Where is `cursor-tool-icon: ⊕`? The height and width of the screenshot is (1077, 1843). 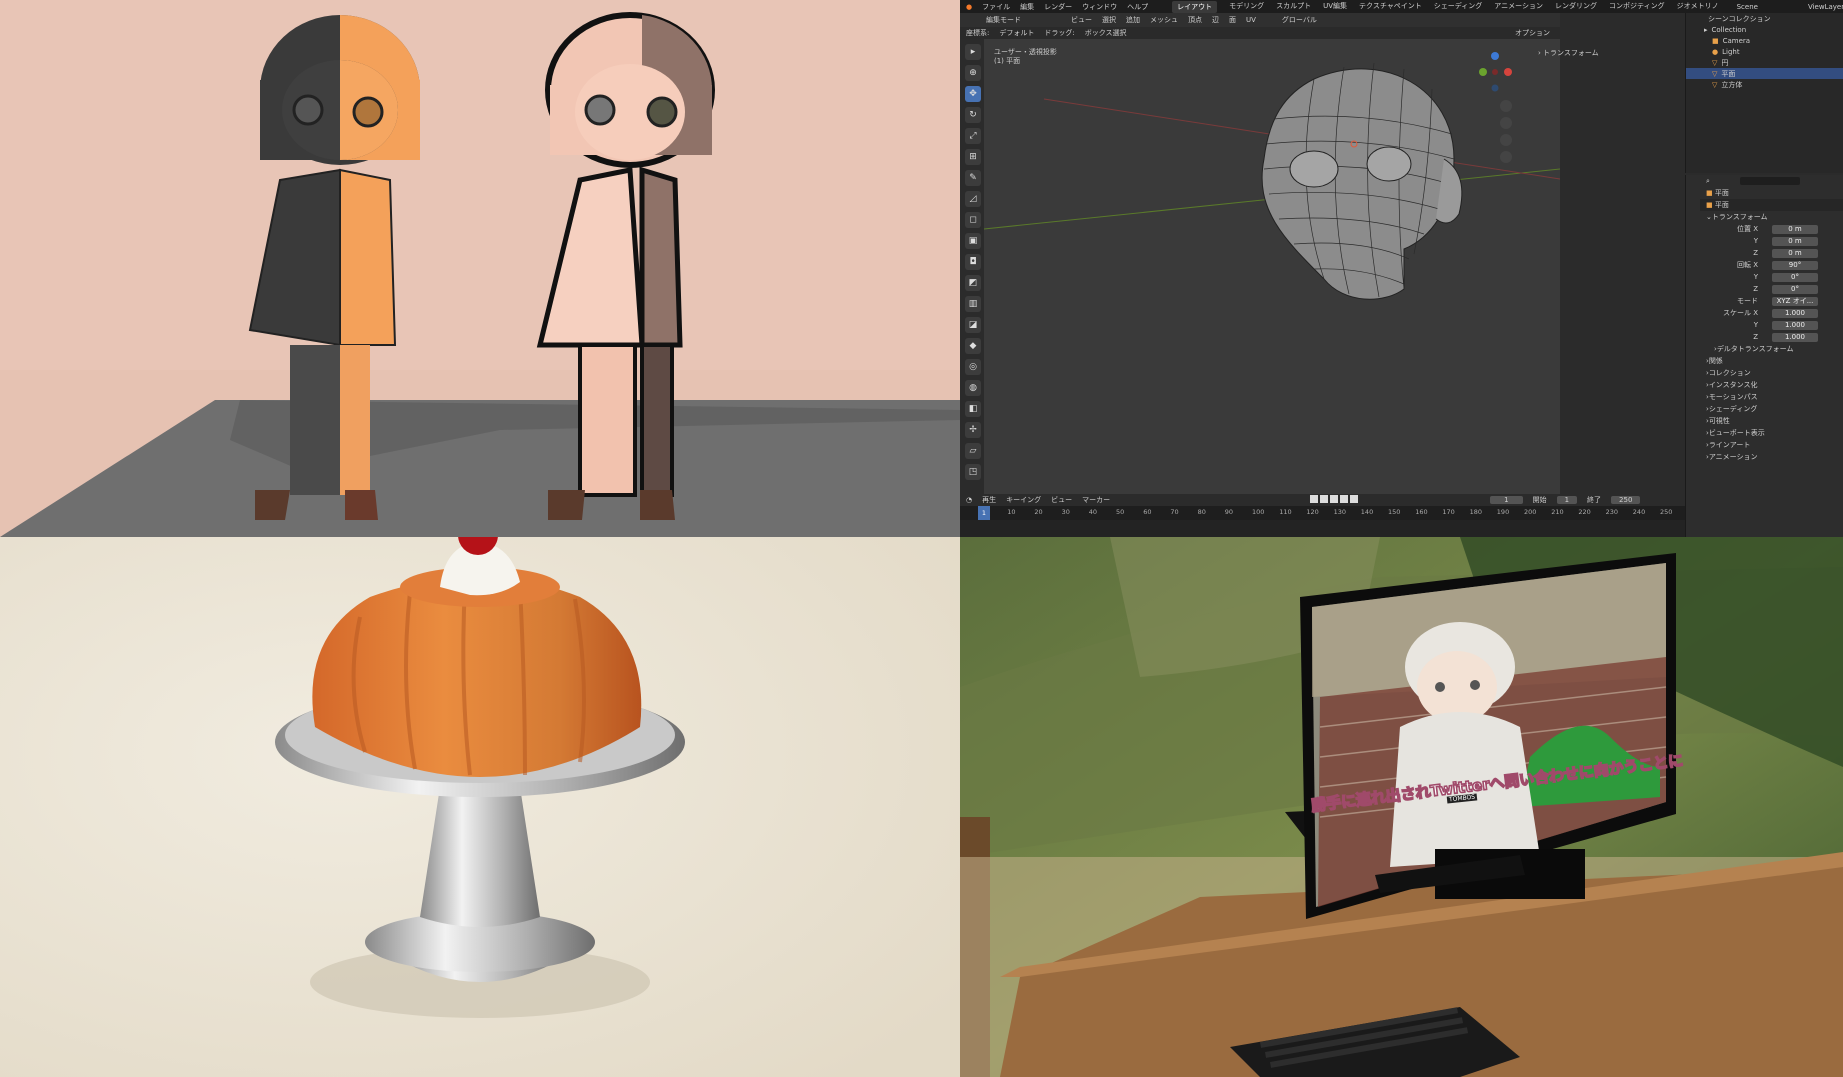
cursor-tool-icon: ⊕ is located at coordinates (973, 73).